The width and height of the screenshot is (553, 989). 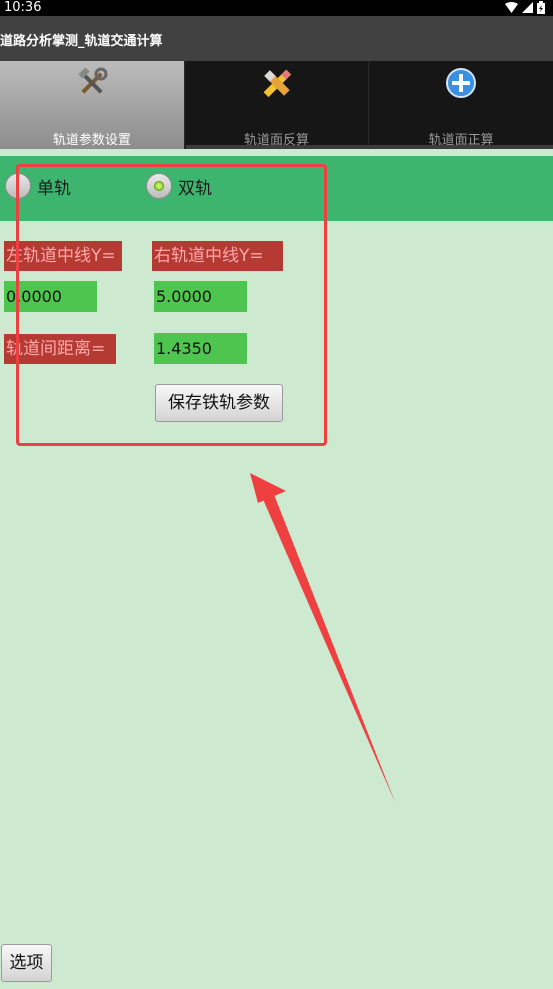 What do you see at coordinates (276, 38) in the screenshot?
I see `app-title-bar: 道路分析掌测_轨道交通计算` at bounding box center [276, 38].